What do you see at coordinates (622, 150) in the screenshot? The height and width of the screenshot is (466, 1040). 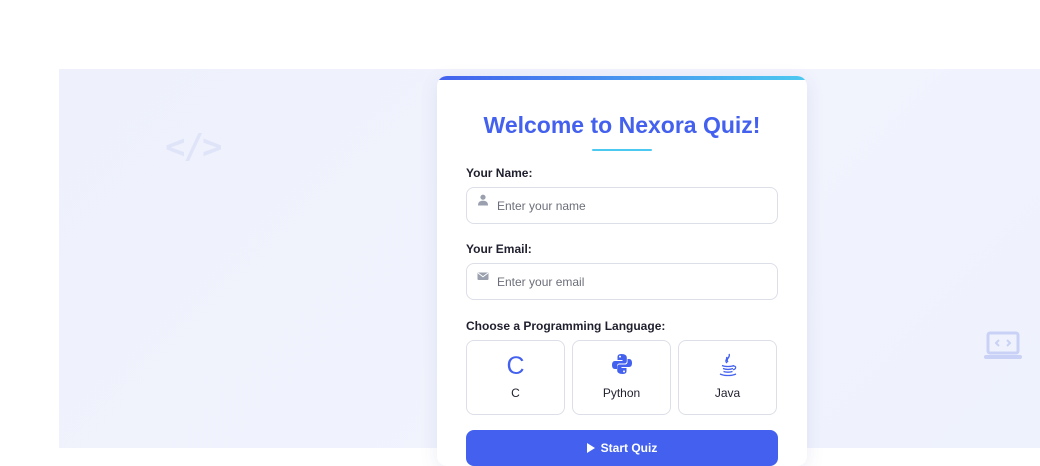 I see `title-underline` at bounding box center [622, 150].